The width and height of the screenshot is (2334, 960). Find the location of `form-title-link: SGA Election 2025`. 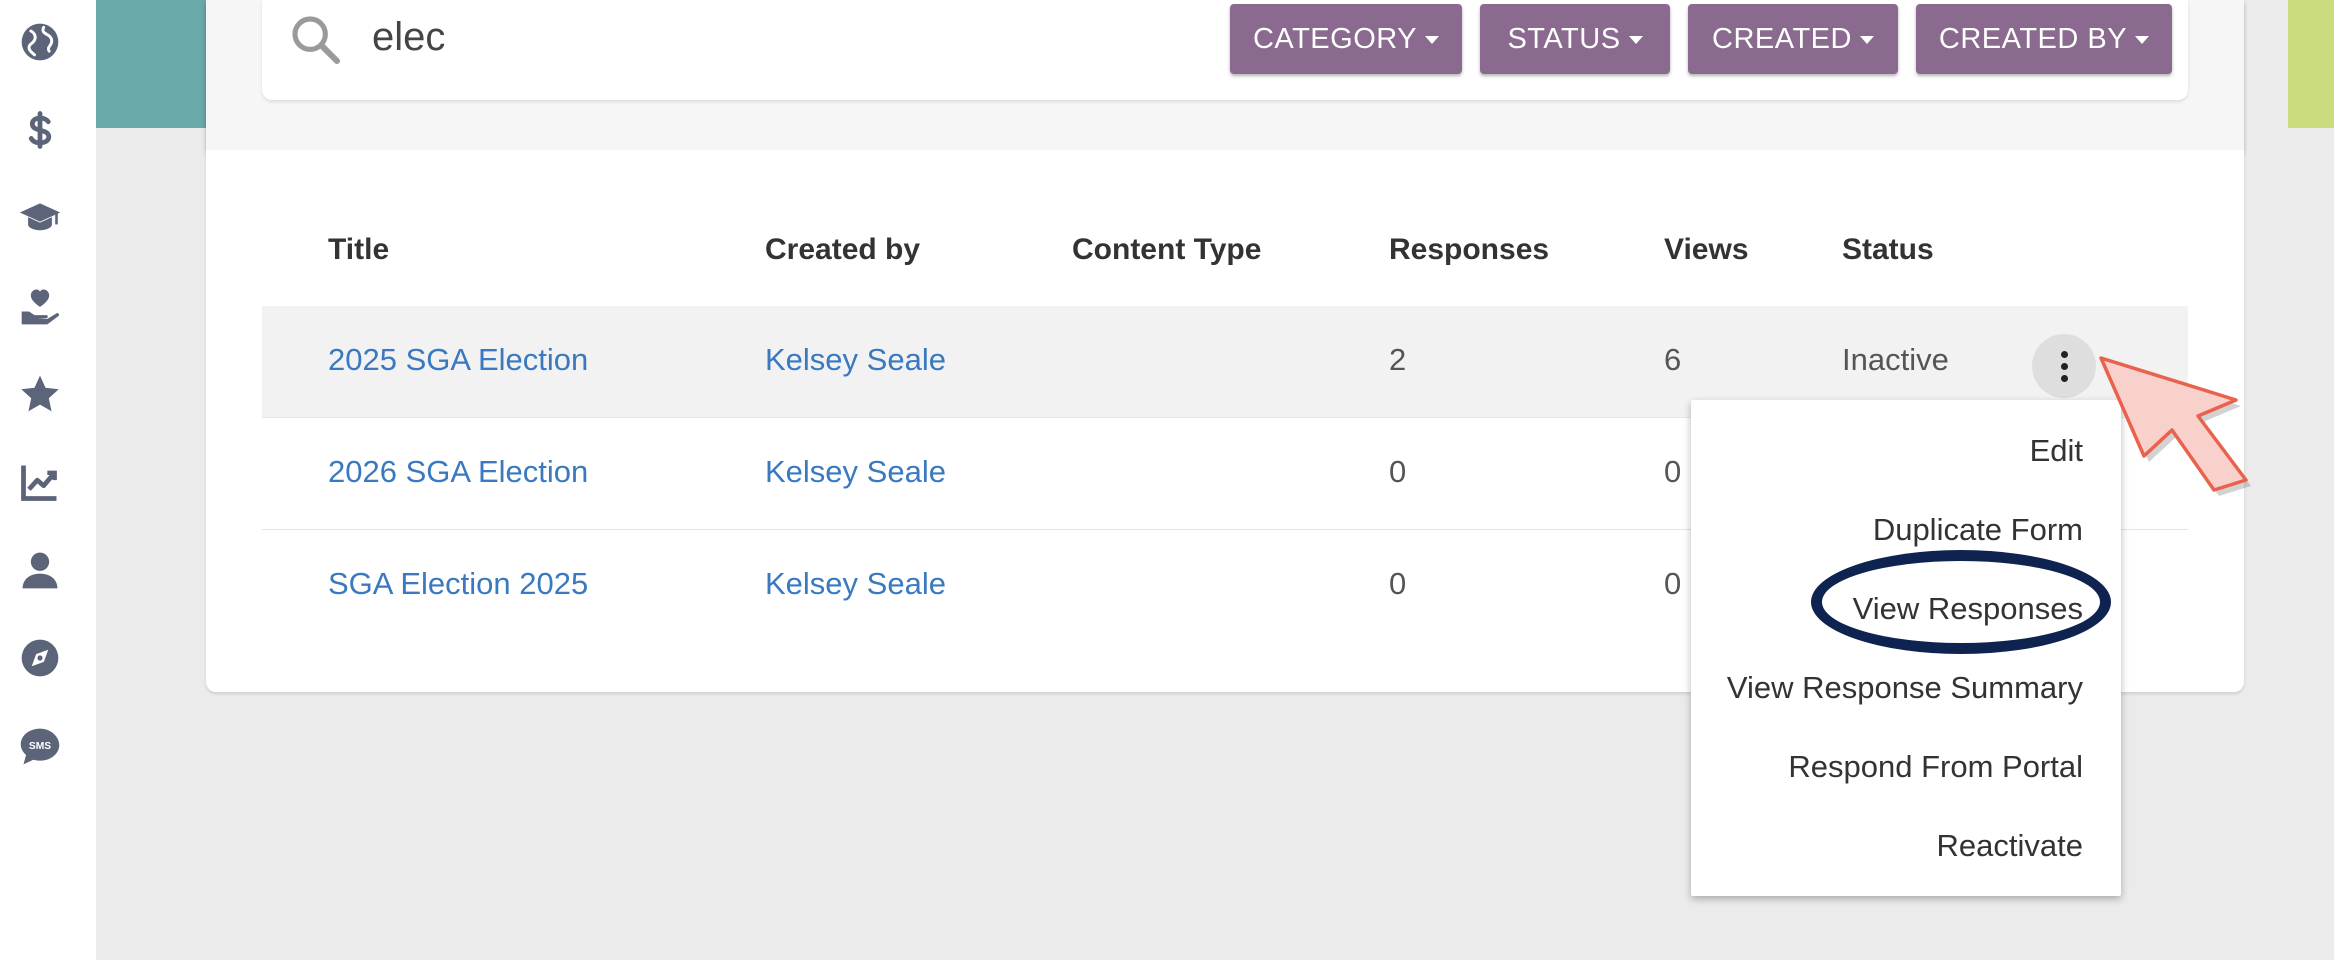

form-title-link: SGA Election 2025 is located at coordinates (458, 584).